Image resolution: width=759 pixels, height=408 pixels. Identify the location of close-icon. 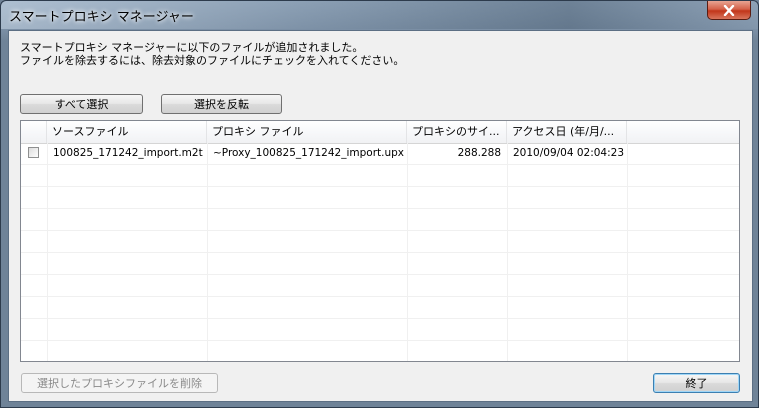
(729, 10).